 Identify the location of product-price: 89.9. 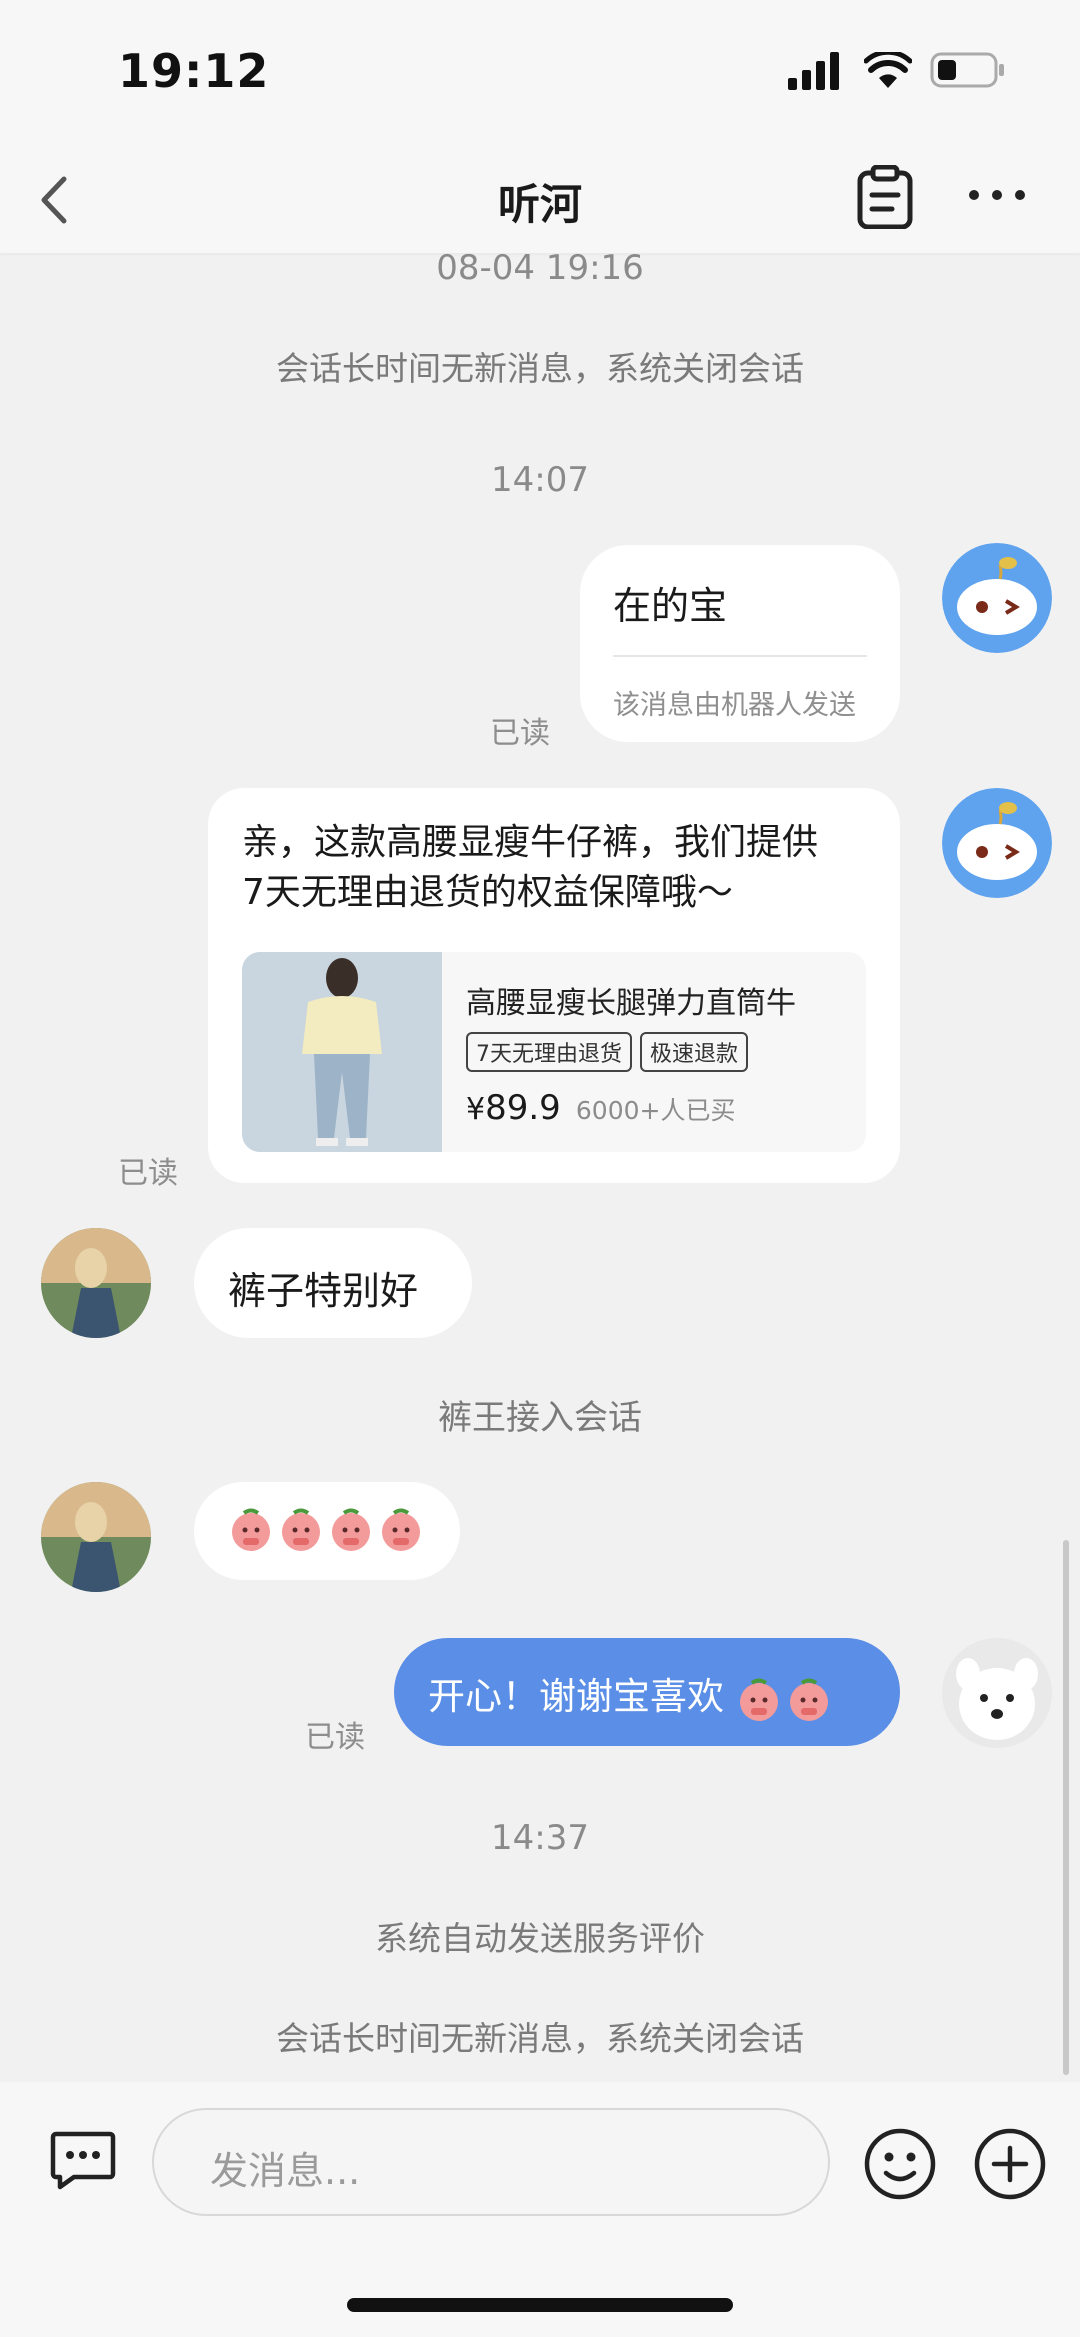
(523, 1108).